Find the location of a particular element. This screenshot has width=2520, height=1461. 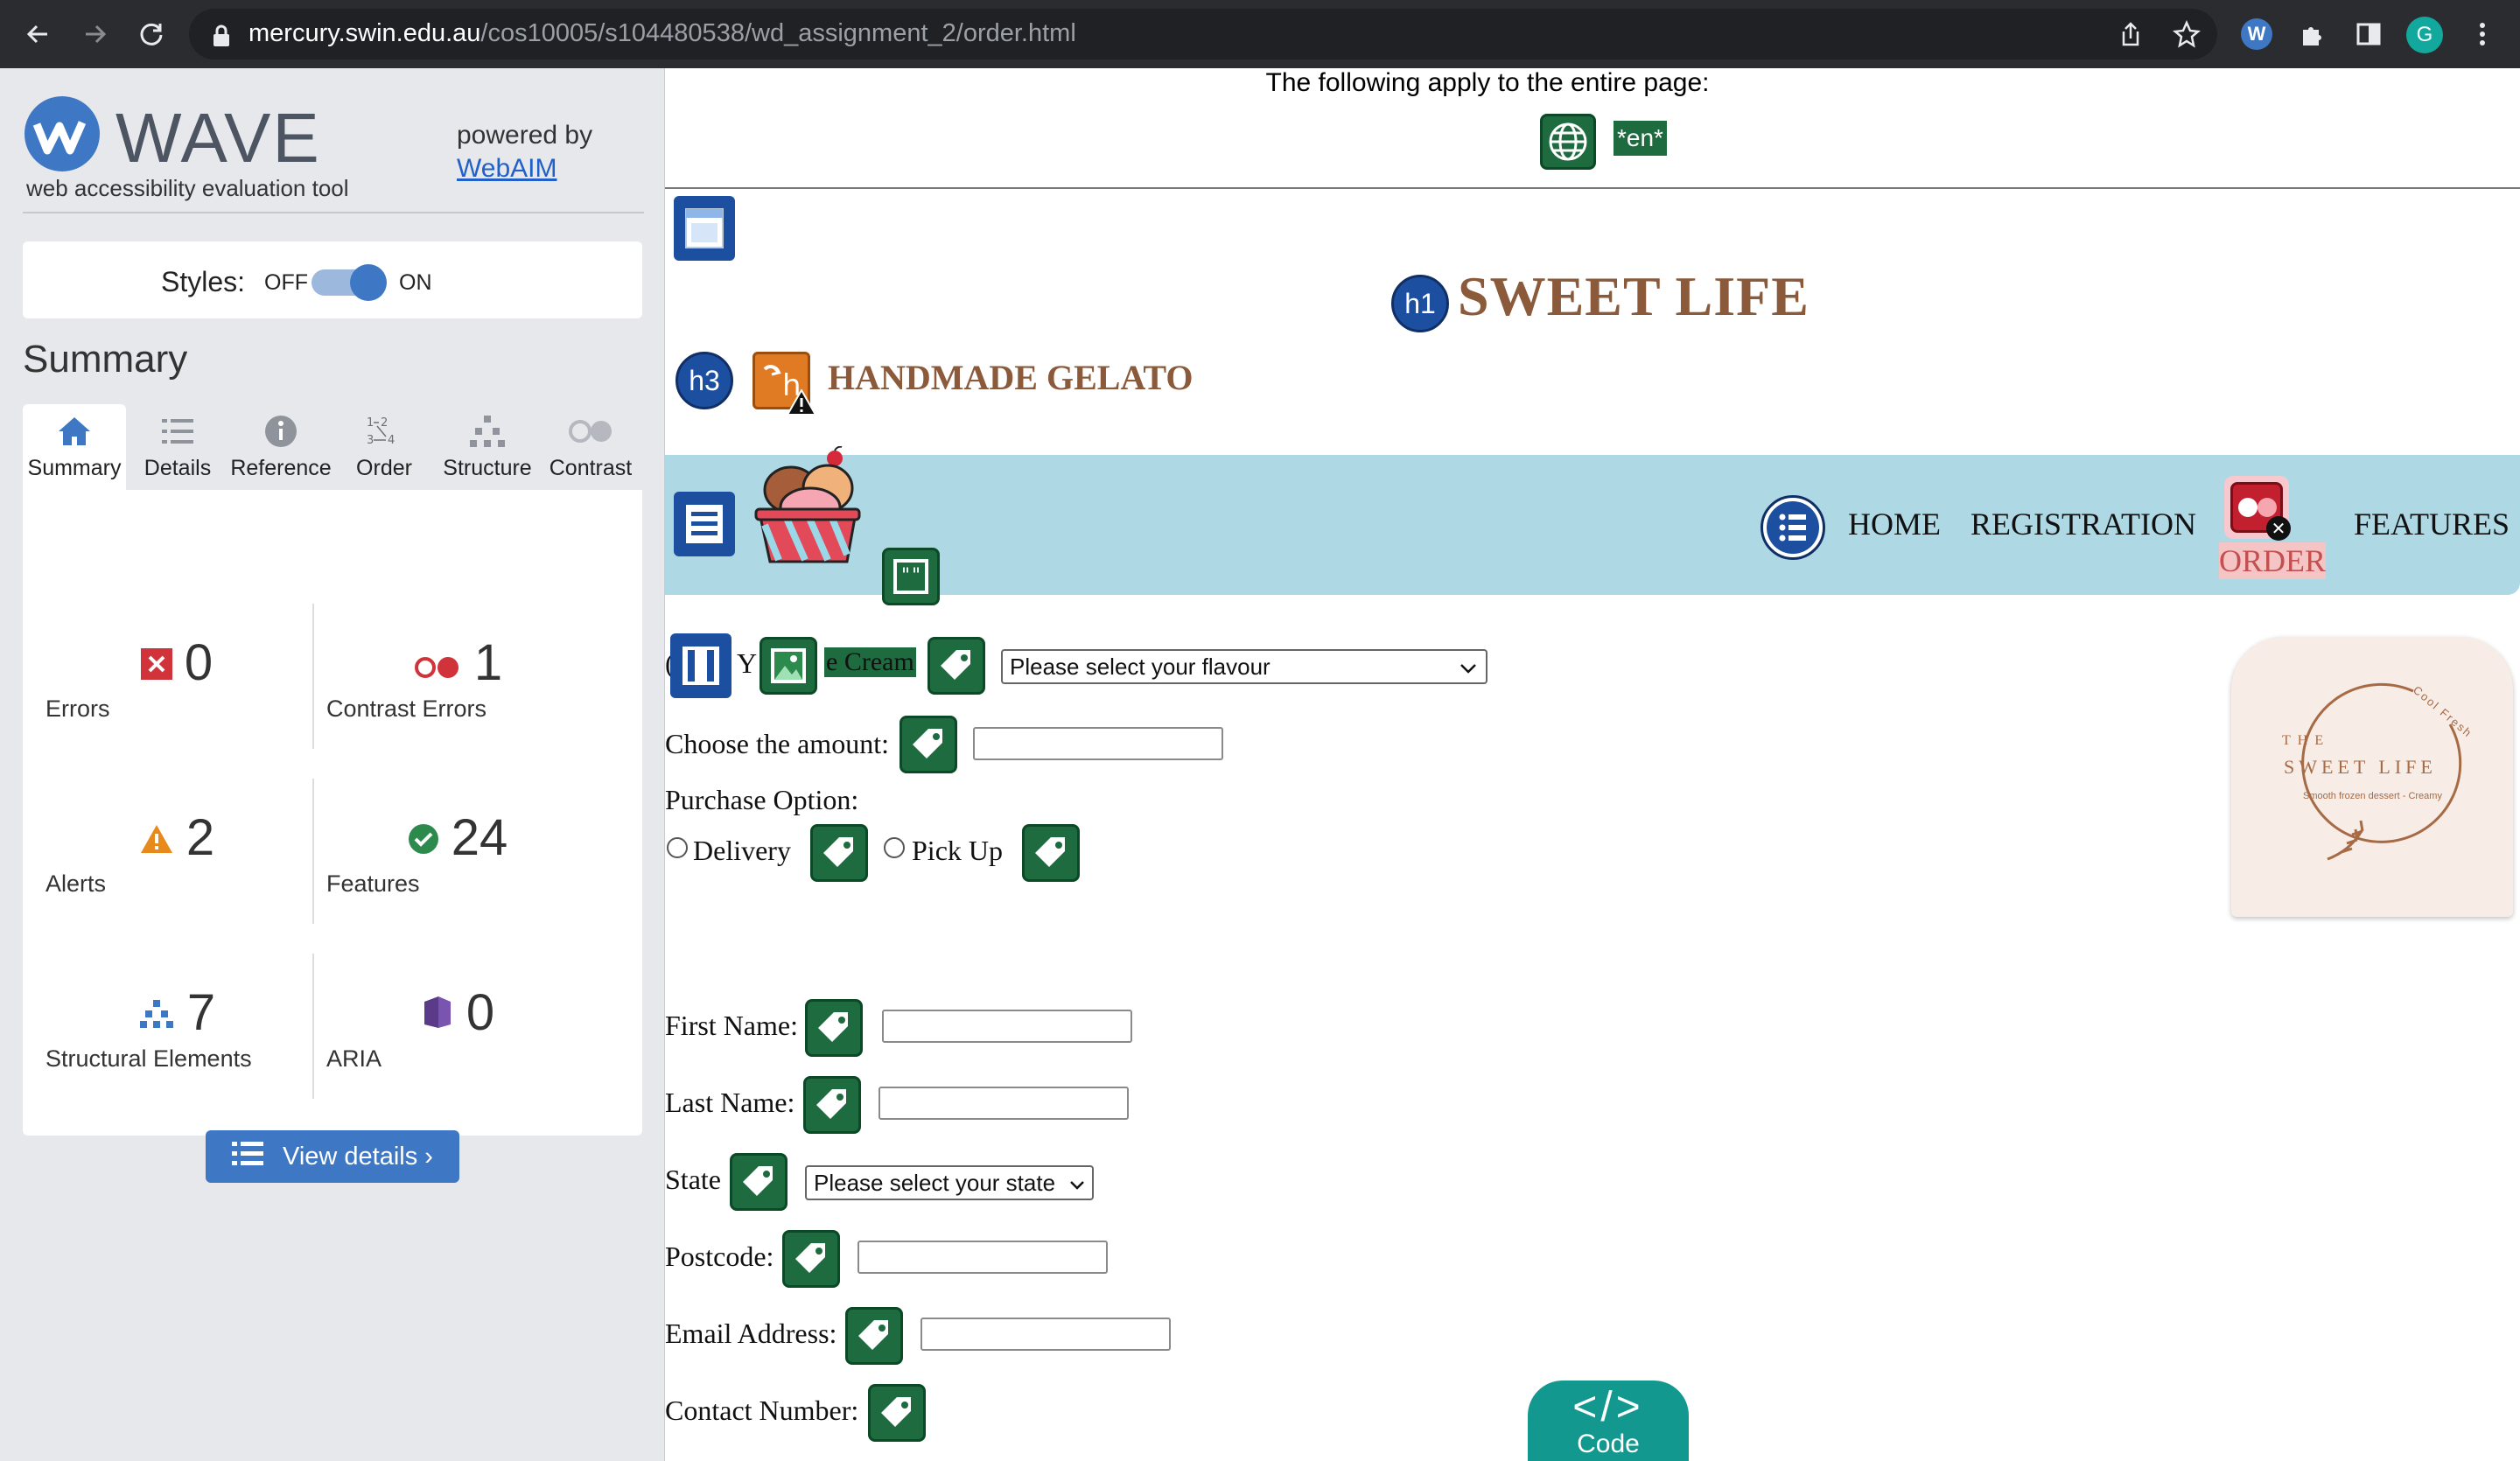

postcode-input is located at coordinates (983, 1257).